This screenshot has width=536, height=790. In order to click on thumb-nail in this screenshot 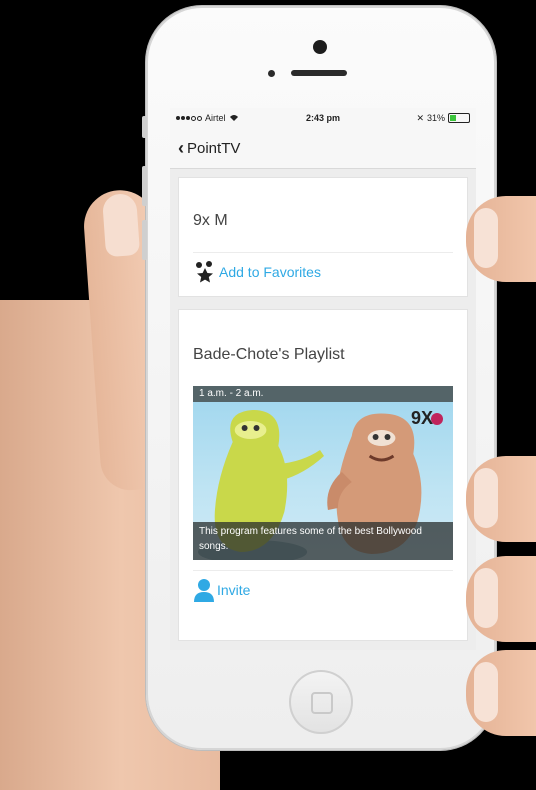, I will do `click(121, 225)`.